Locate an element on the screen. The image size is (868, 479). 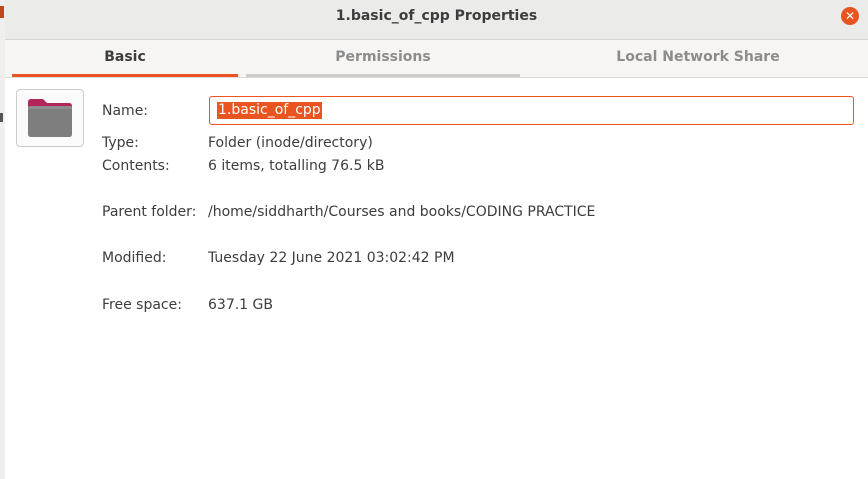
contents-label: Contents: is located at coordinates (136, 166).